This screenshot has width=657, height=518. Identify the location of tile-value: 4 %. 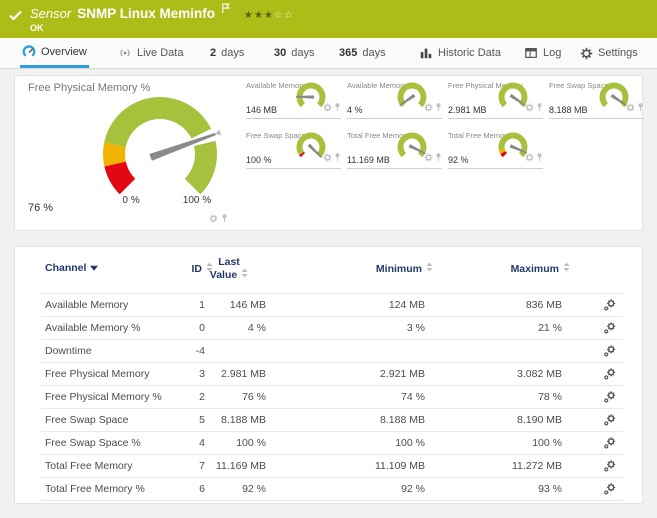
(355, 110).